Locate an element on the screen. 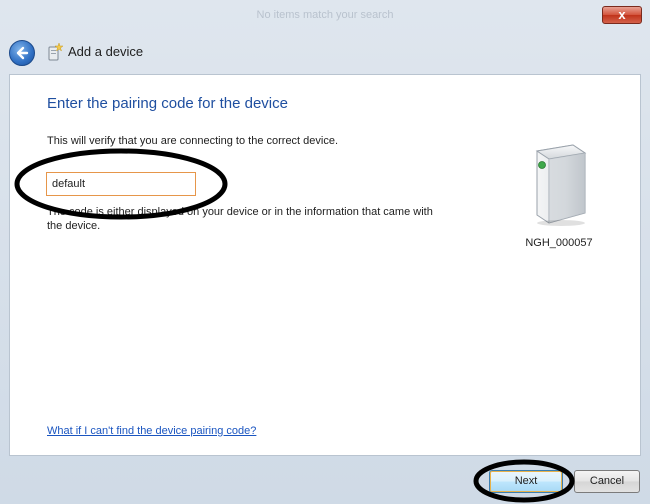 This screenshot has height=504, width=650. device-add-icon is located at coordinates (55, 52).